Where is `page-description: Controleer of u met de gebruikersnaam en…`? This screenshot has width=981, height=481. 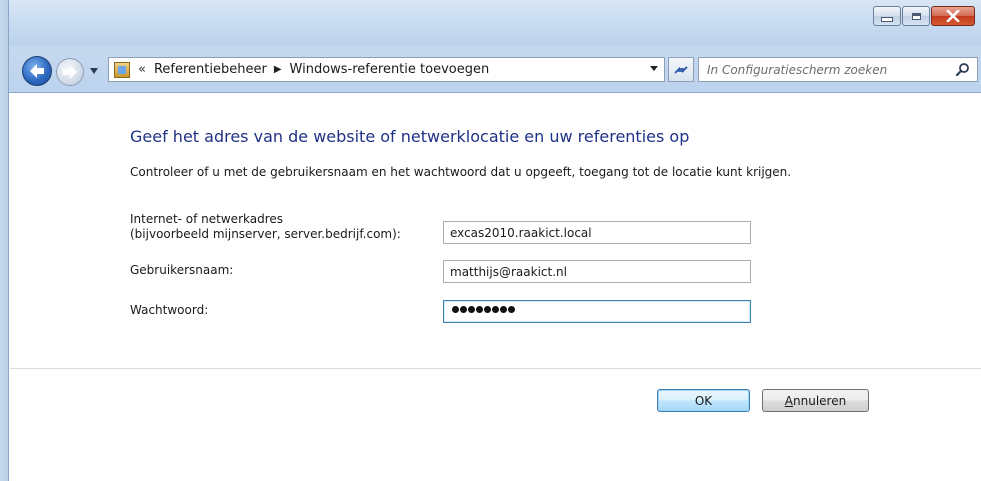
page-description: Controleer of u met de gebruikersnaam en… is located at coordinates (461, 172).